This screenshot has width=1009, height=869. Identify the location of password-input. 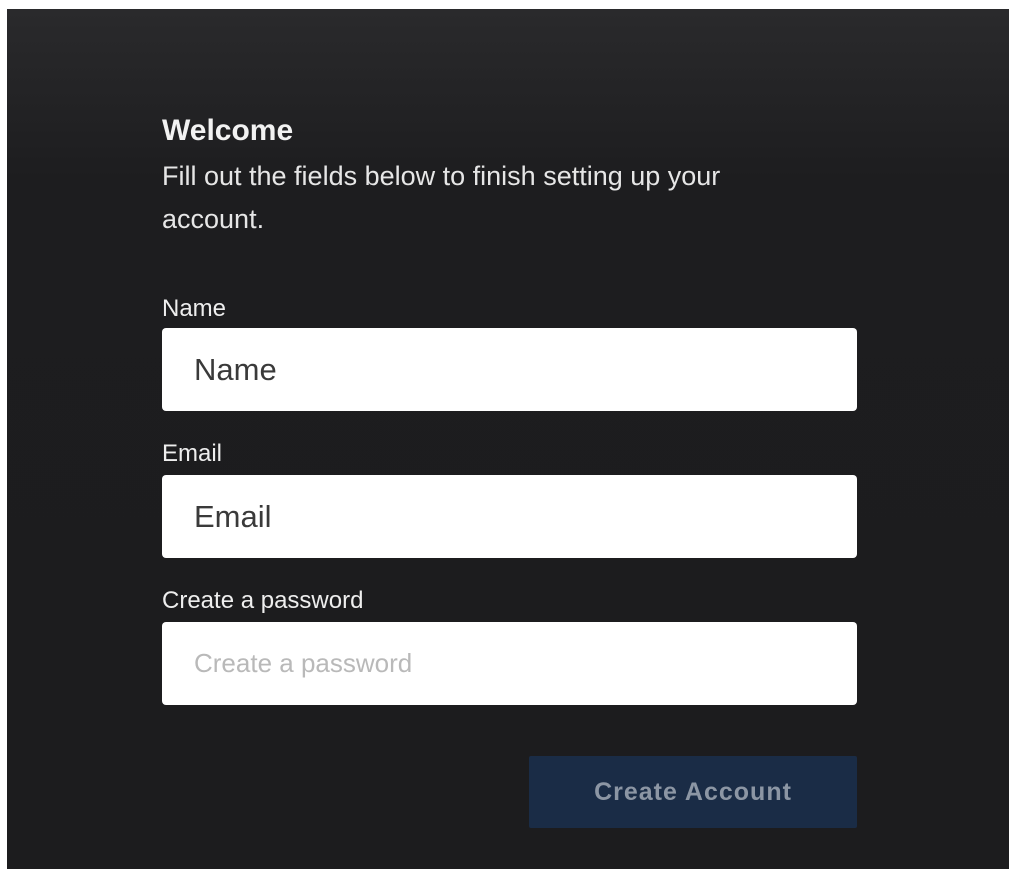
(509, 663).